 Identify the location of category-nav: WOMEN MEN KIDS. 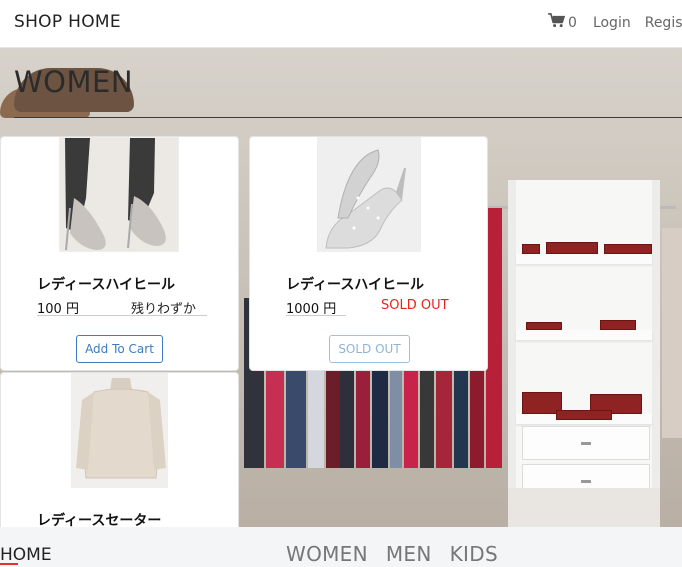
(401, 554).